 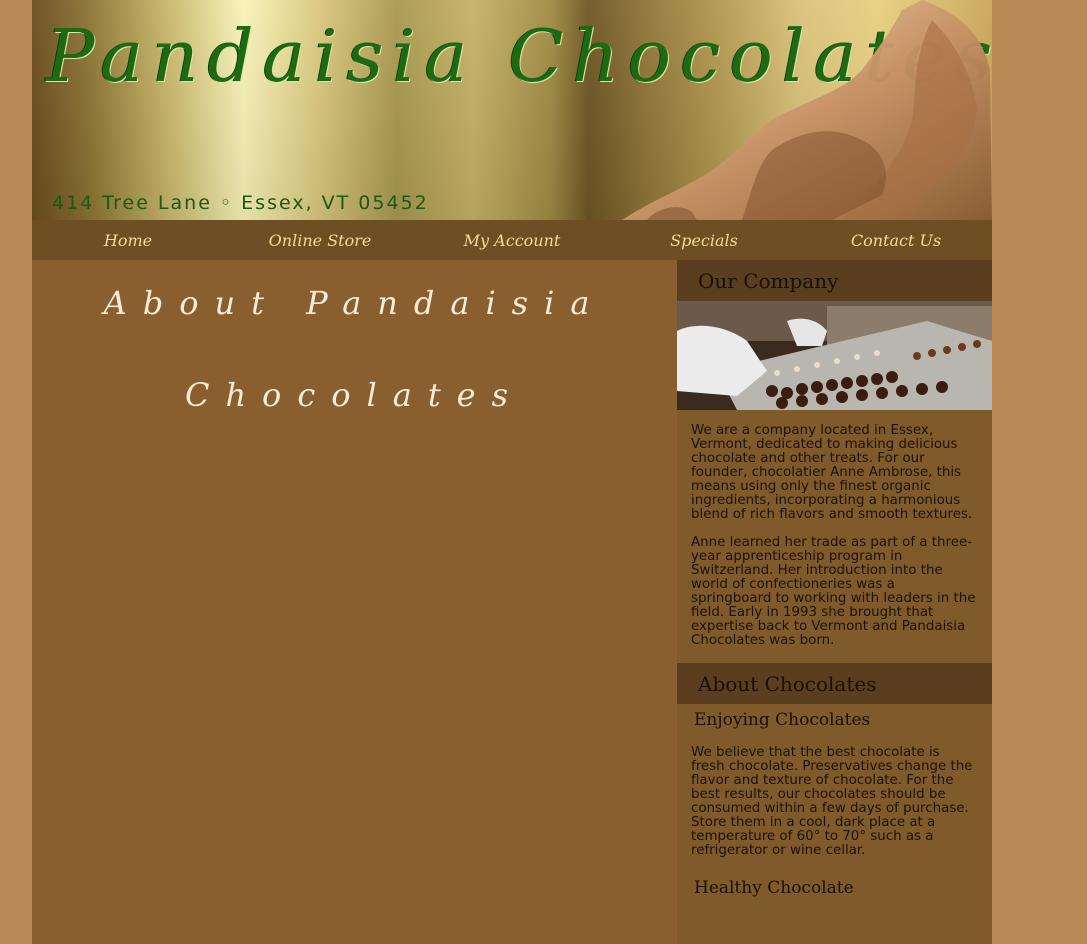 I want to click on page-title-line2: Chocolates, so click(x=354, y=395).